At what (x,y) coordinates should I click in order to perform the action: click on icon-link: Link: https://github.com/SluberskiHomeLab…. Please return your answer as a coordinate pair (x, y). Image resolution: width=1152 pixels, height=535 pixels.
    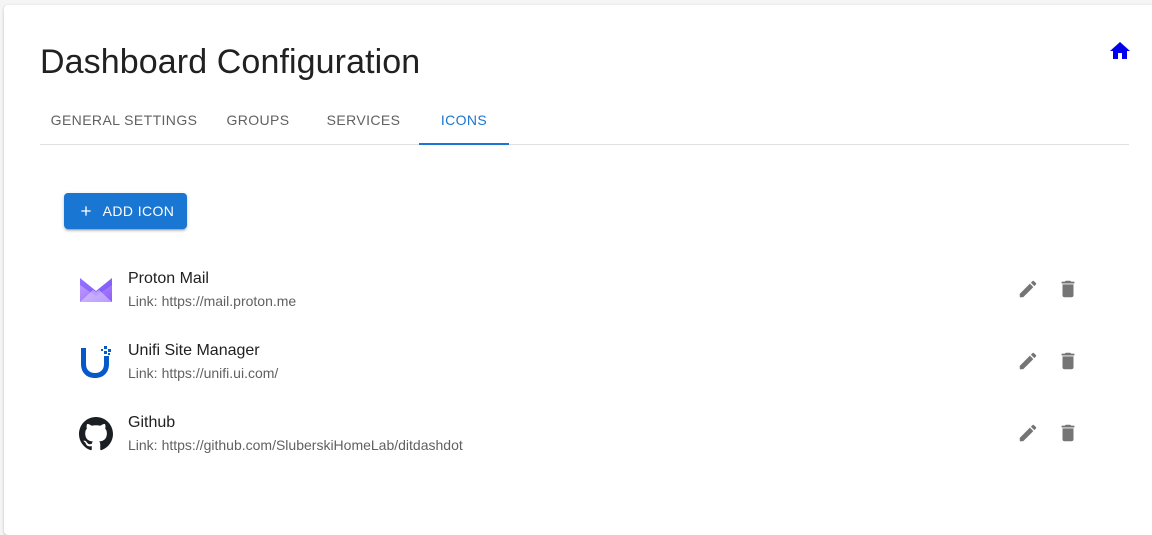
    Looking at the image, I should click on (295, 445).